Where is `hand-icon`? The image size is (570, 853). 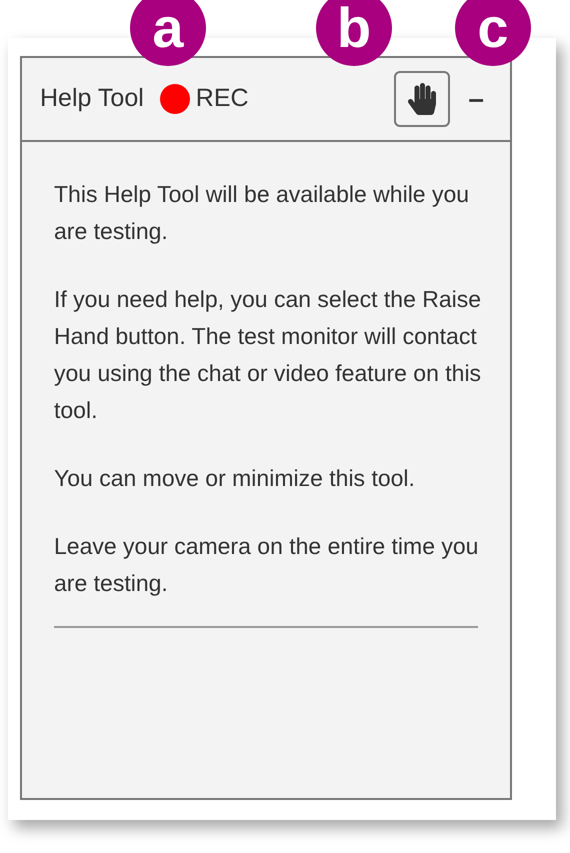
hand-icon is located at coordinates (422, 99).